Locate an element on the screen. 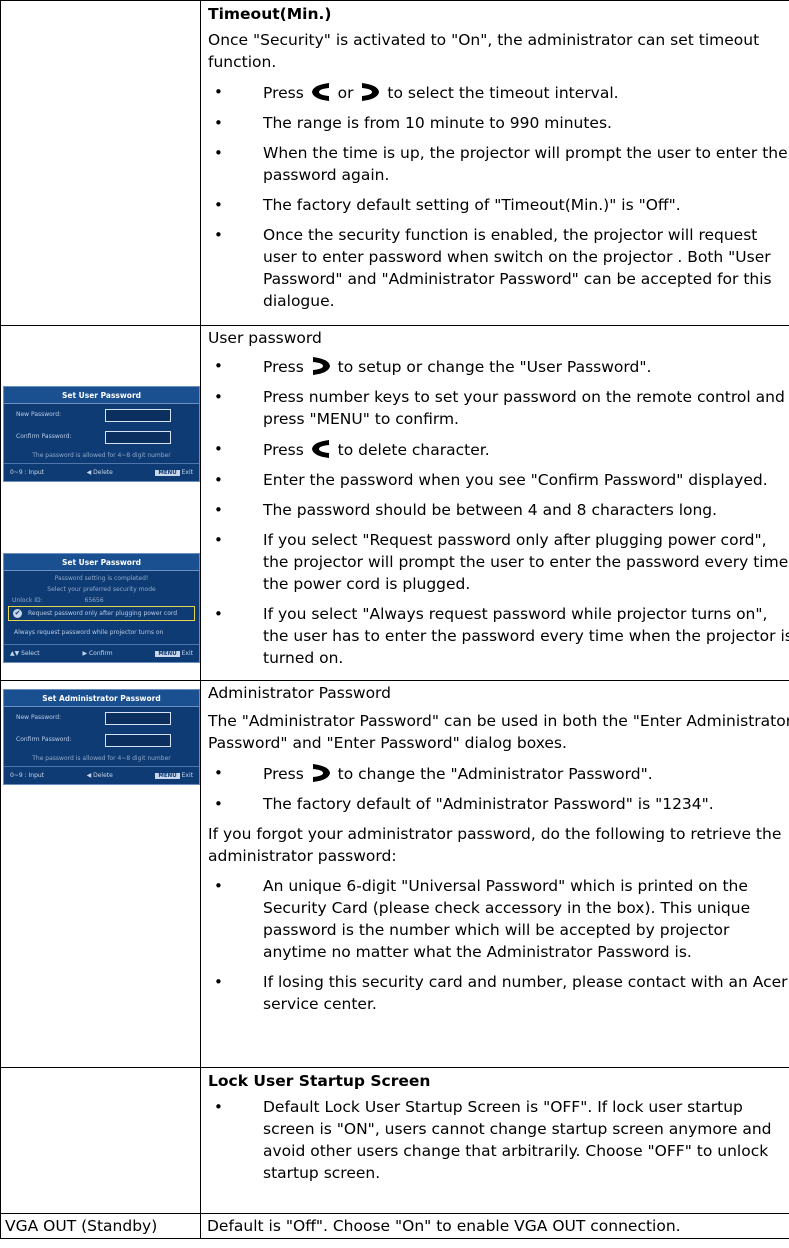  user-b1-post: to setup or change the "User Password". is located at coordinates (492, 367).